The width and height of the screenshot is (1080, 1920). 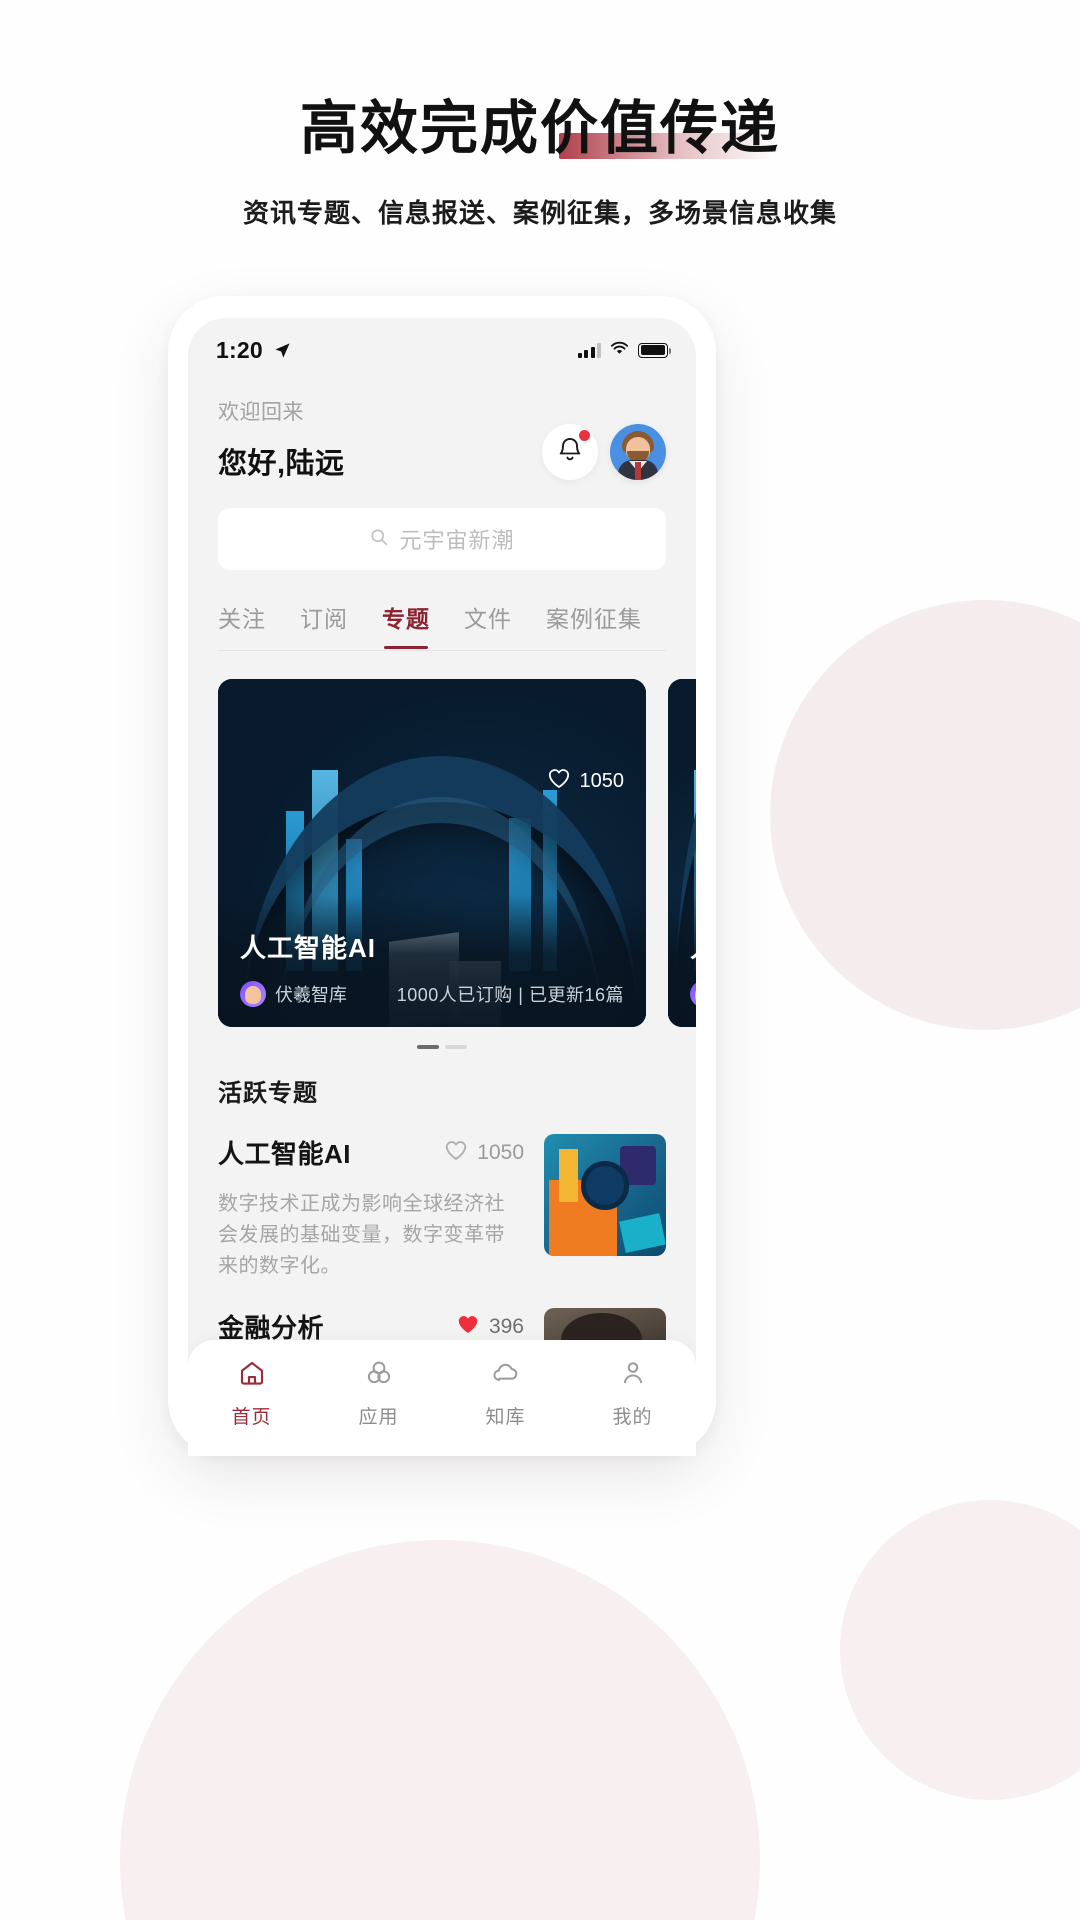 What do you see at coordinates (239, 349) in the screenshot?
I see `status-bar-time: 1:20` at bounding box center [239, 349].